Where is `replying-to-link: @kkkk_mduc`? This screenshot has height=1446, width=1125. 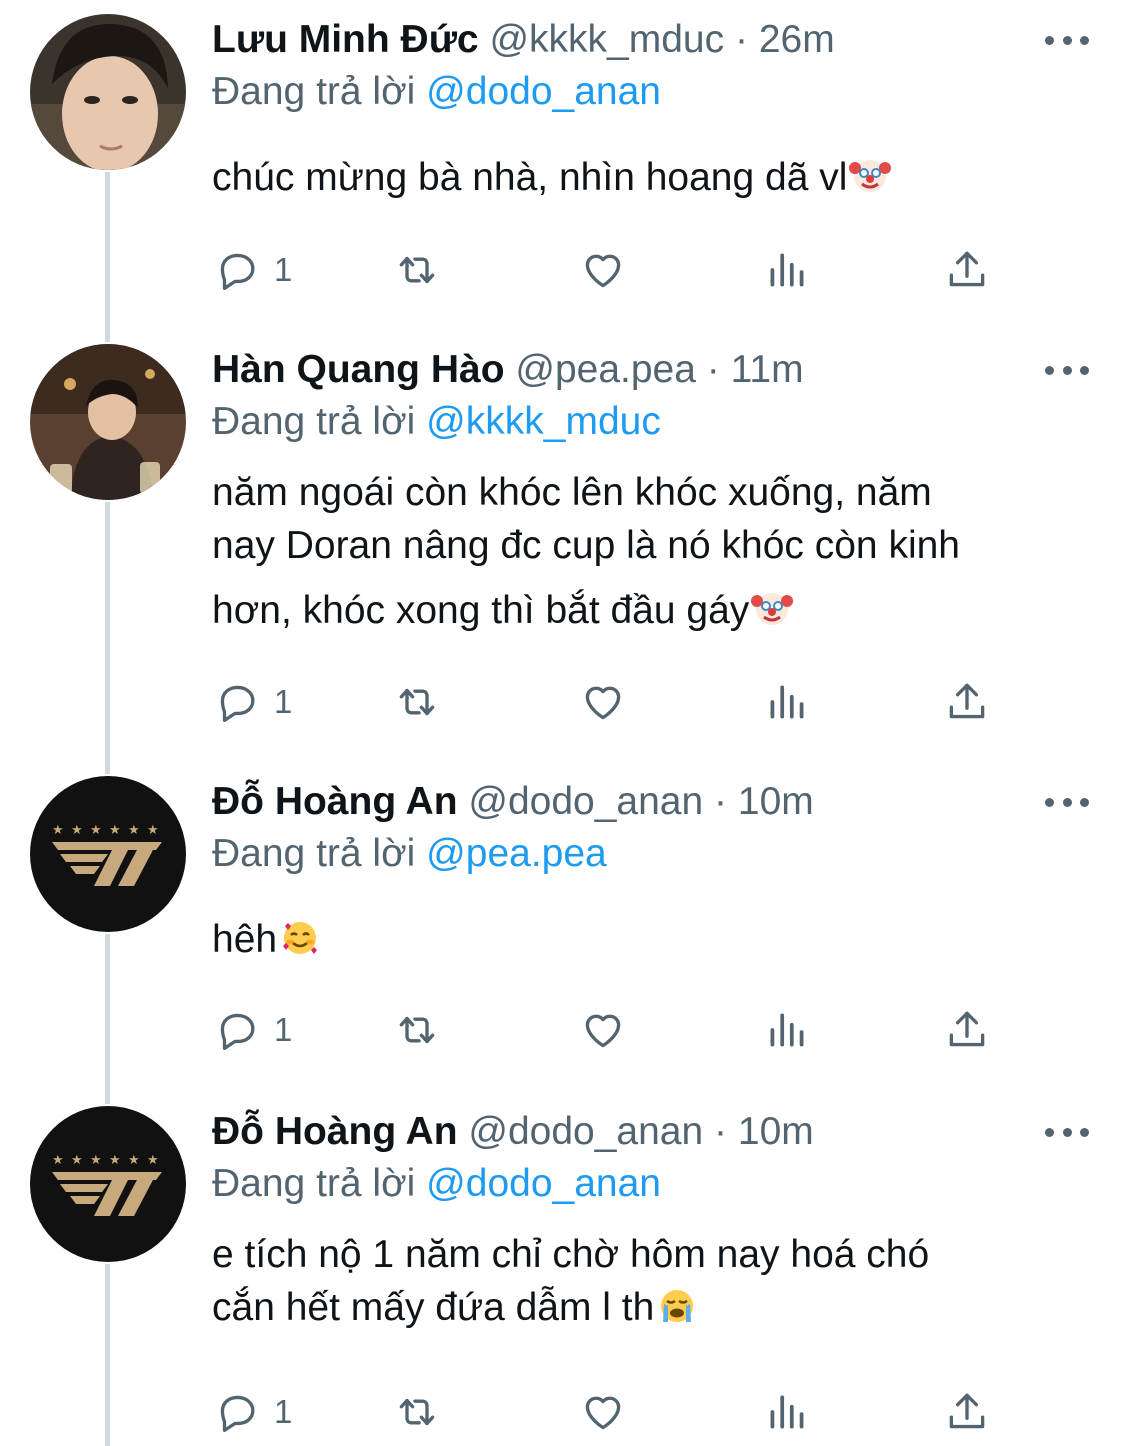 replying-to-link: @kkkk_mduc is located at coordinates (543, 421).